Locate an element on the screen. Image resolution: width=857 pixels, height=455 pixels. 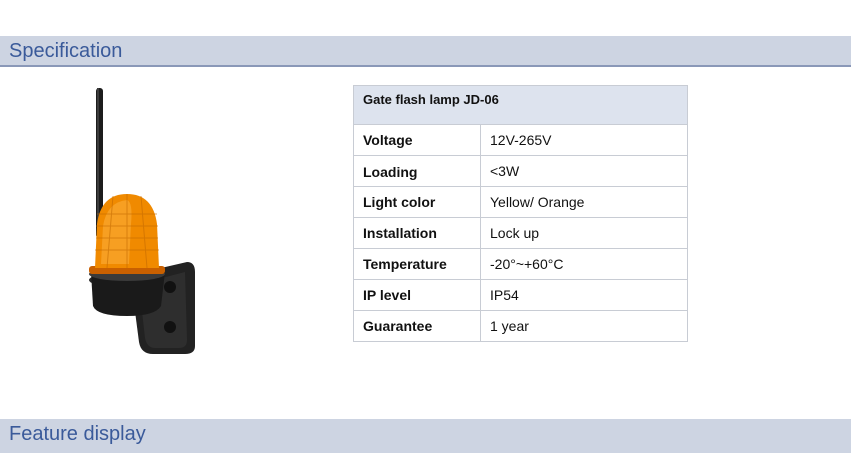
table-row: Loading capacity <3W is located at coordinates (520, 171).